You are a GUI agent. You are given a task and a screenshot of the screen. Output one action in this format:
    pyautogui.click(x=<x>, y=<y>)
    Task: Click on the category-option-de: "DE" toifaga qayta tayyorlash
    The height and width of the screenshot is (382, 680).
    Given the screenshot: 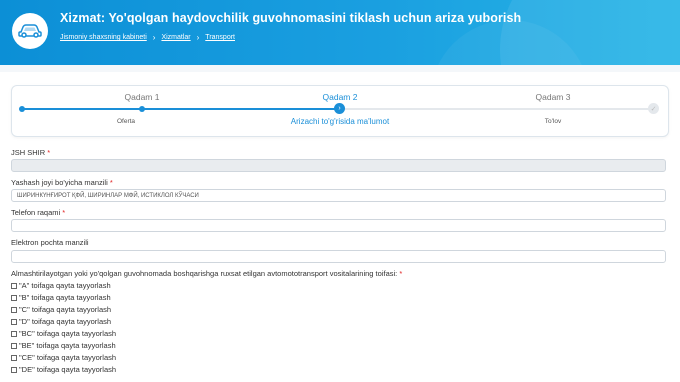 What is the action you would take?
    pyautogui.click(x=63, y=369)
    